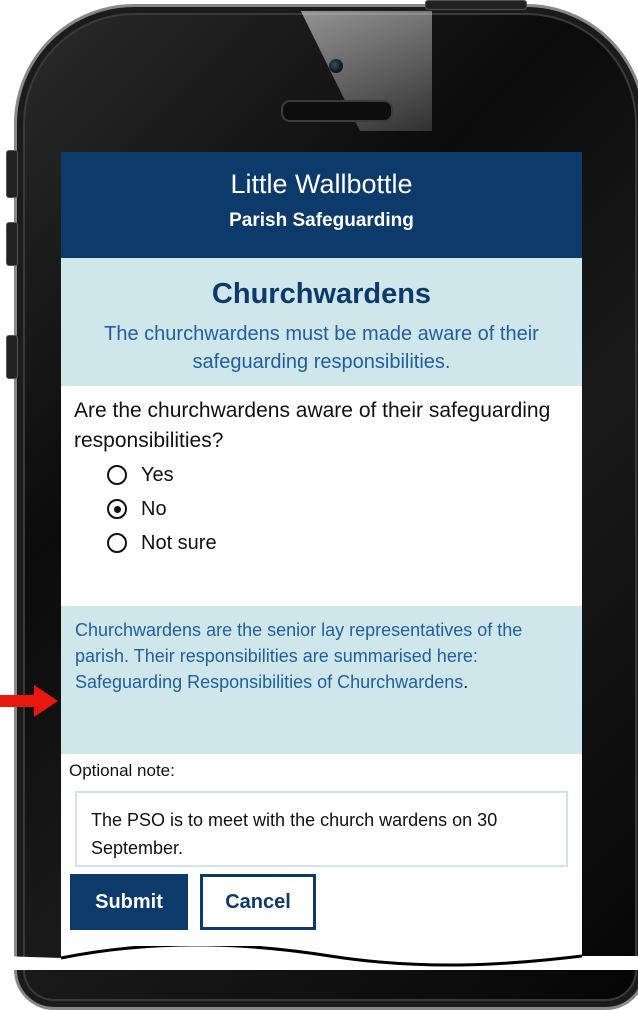 The height and width of the screenshot is (1010, 638). What do you see at coordinates (122, 770) in the screenshot?
I see `note-label: Optional note:` at bounding box center [122, 770].